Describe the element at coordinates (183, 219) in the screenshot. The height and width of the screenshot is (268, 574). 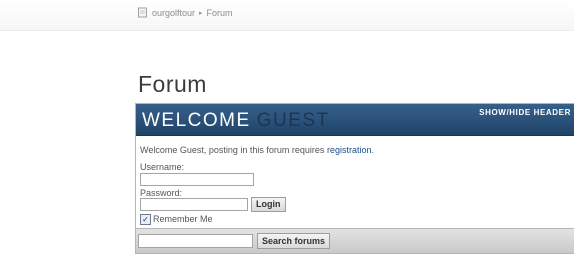
I see `remember-me-label: Remember Me` at that location.